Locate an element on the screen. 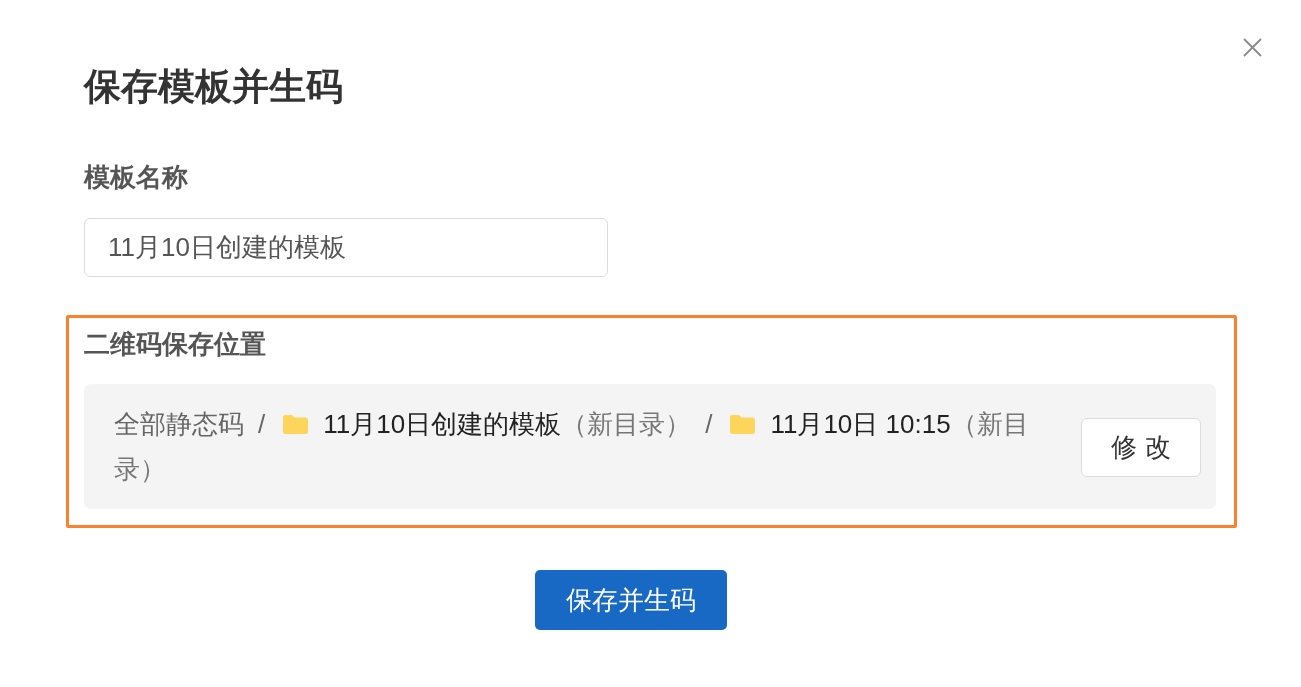 The image size is (1301, 687). dialog-title: 保存模板并生码 is located at coordinates (213, 87).